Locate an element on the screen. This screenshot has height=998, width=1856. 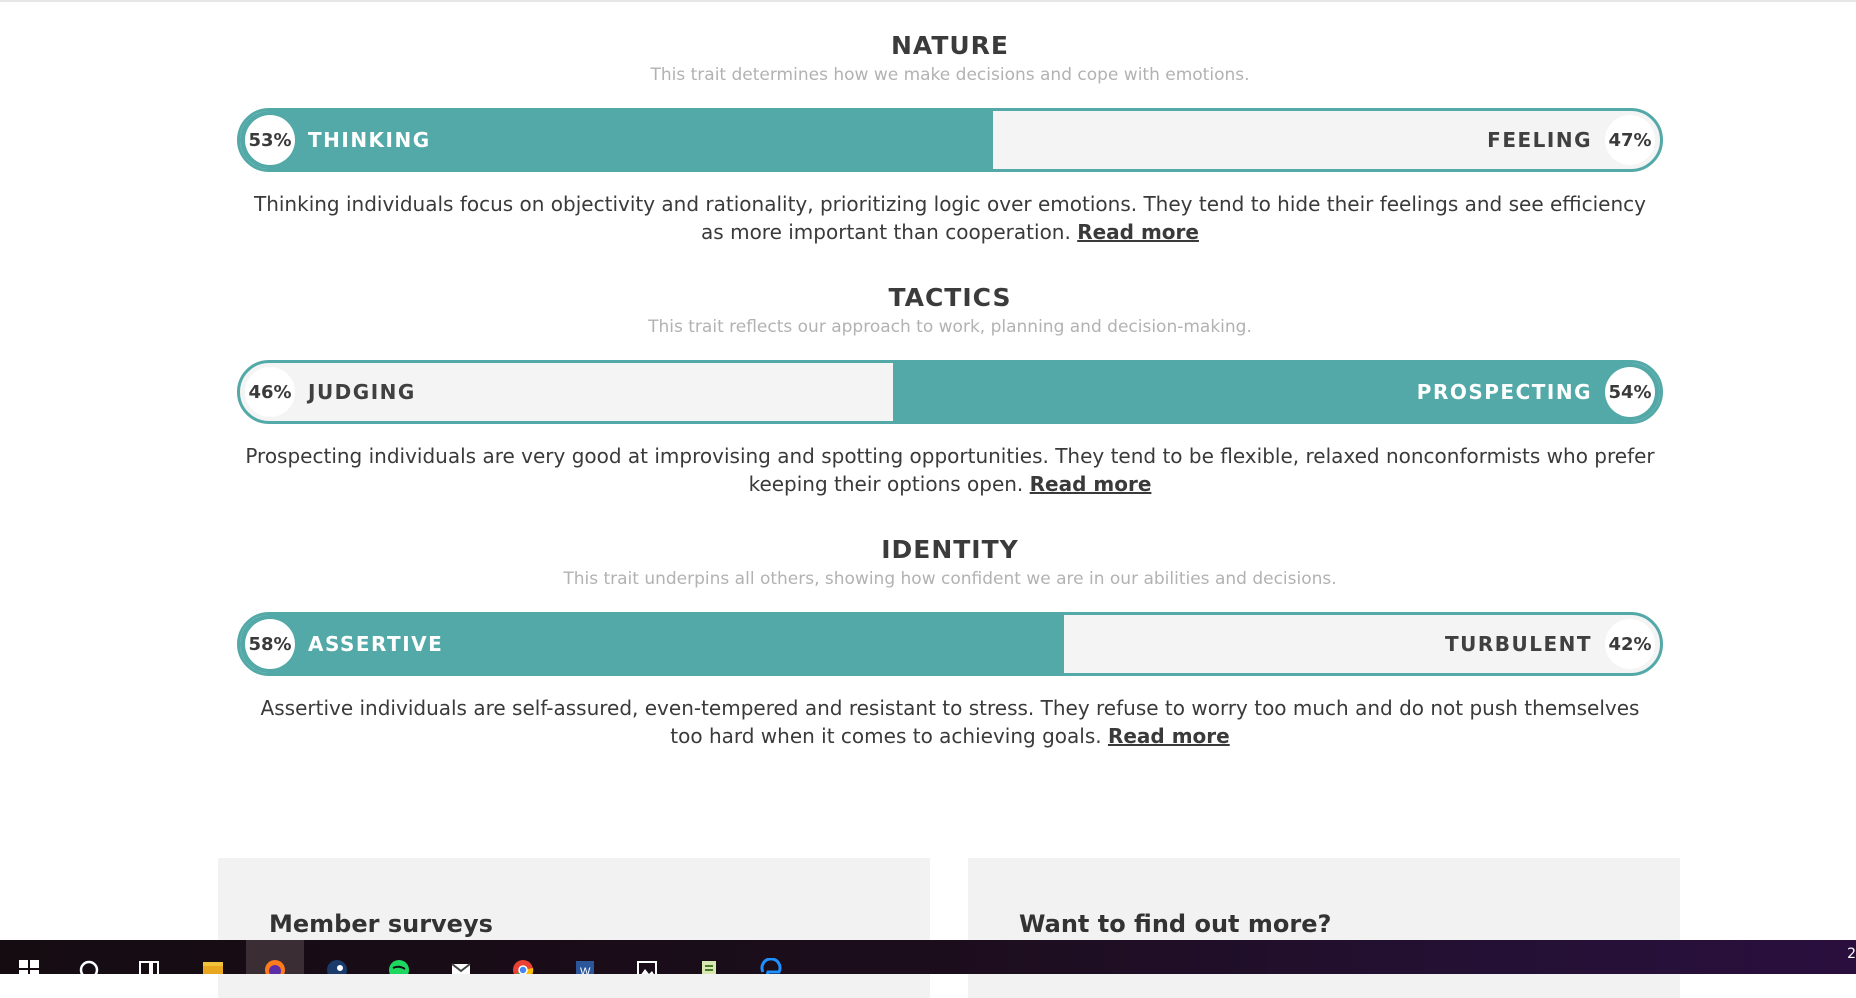
word-icon: W is located at coordinates (585, 957).